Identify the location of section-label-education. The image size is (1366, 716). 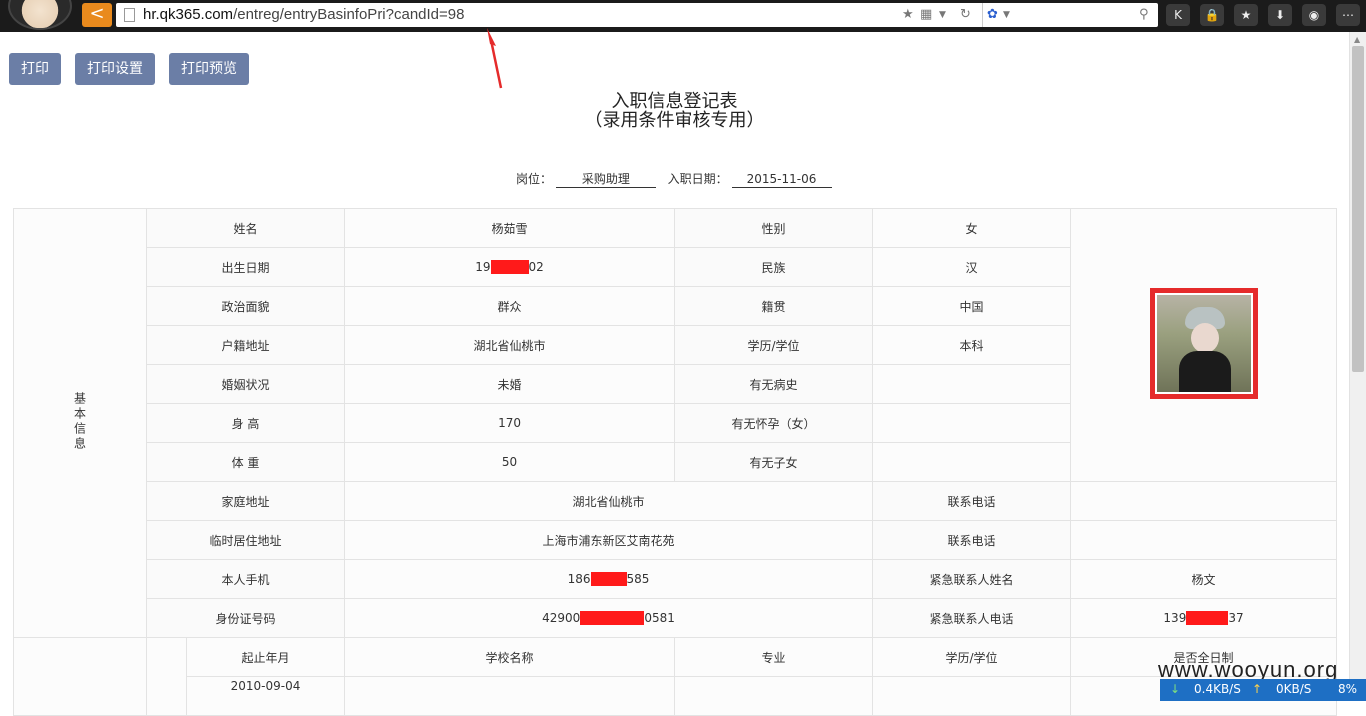
(80, 676).